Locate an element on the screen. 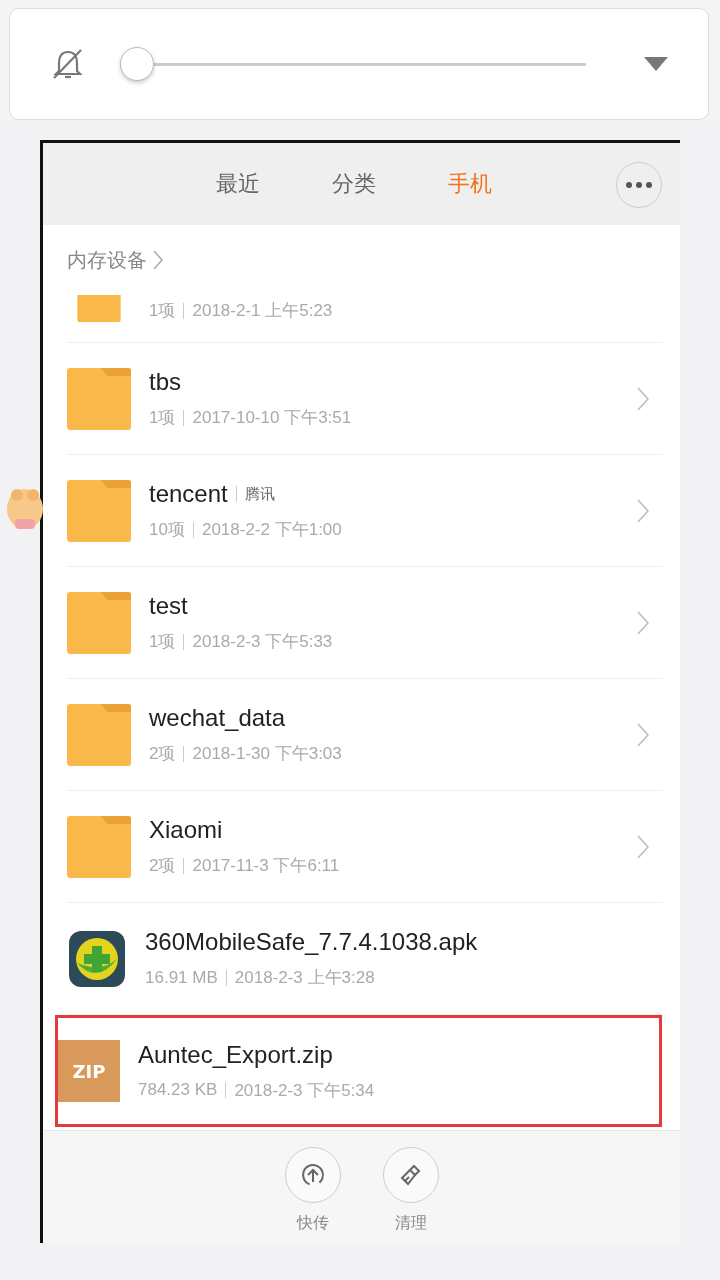 Image resolution: width=720 pixels, height=1280 pixels. modified-date: 2018-2-3 上午3:28 is located at coordinates (304, 978).